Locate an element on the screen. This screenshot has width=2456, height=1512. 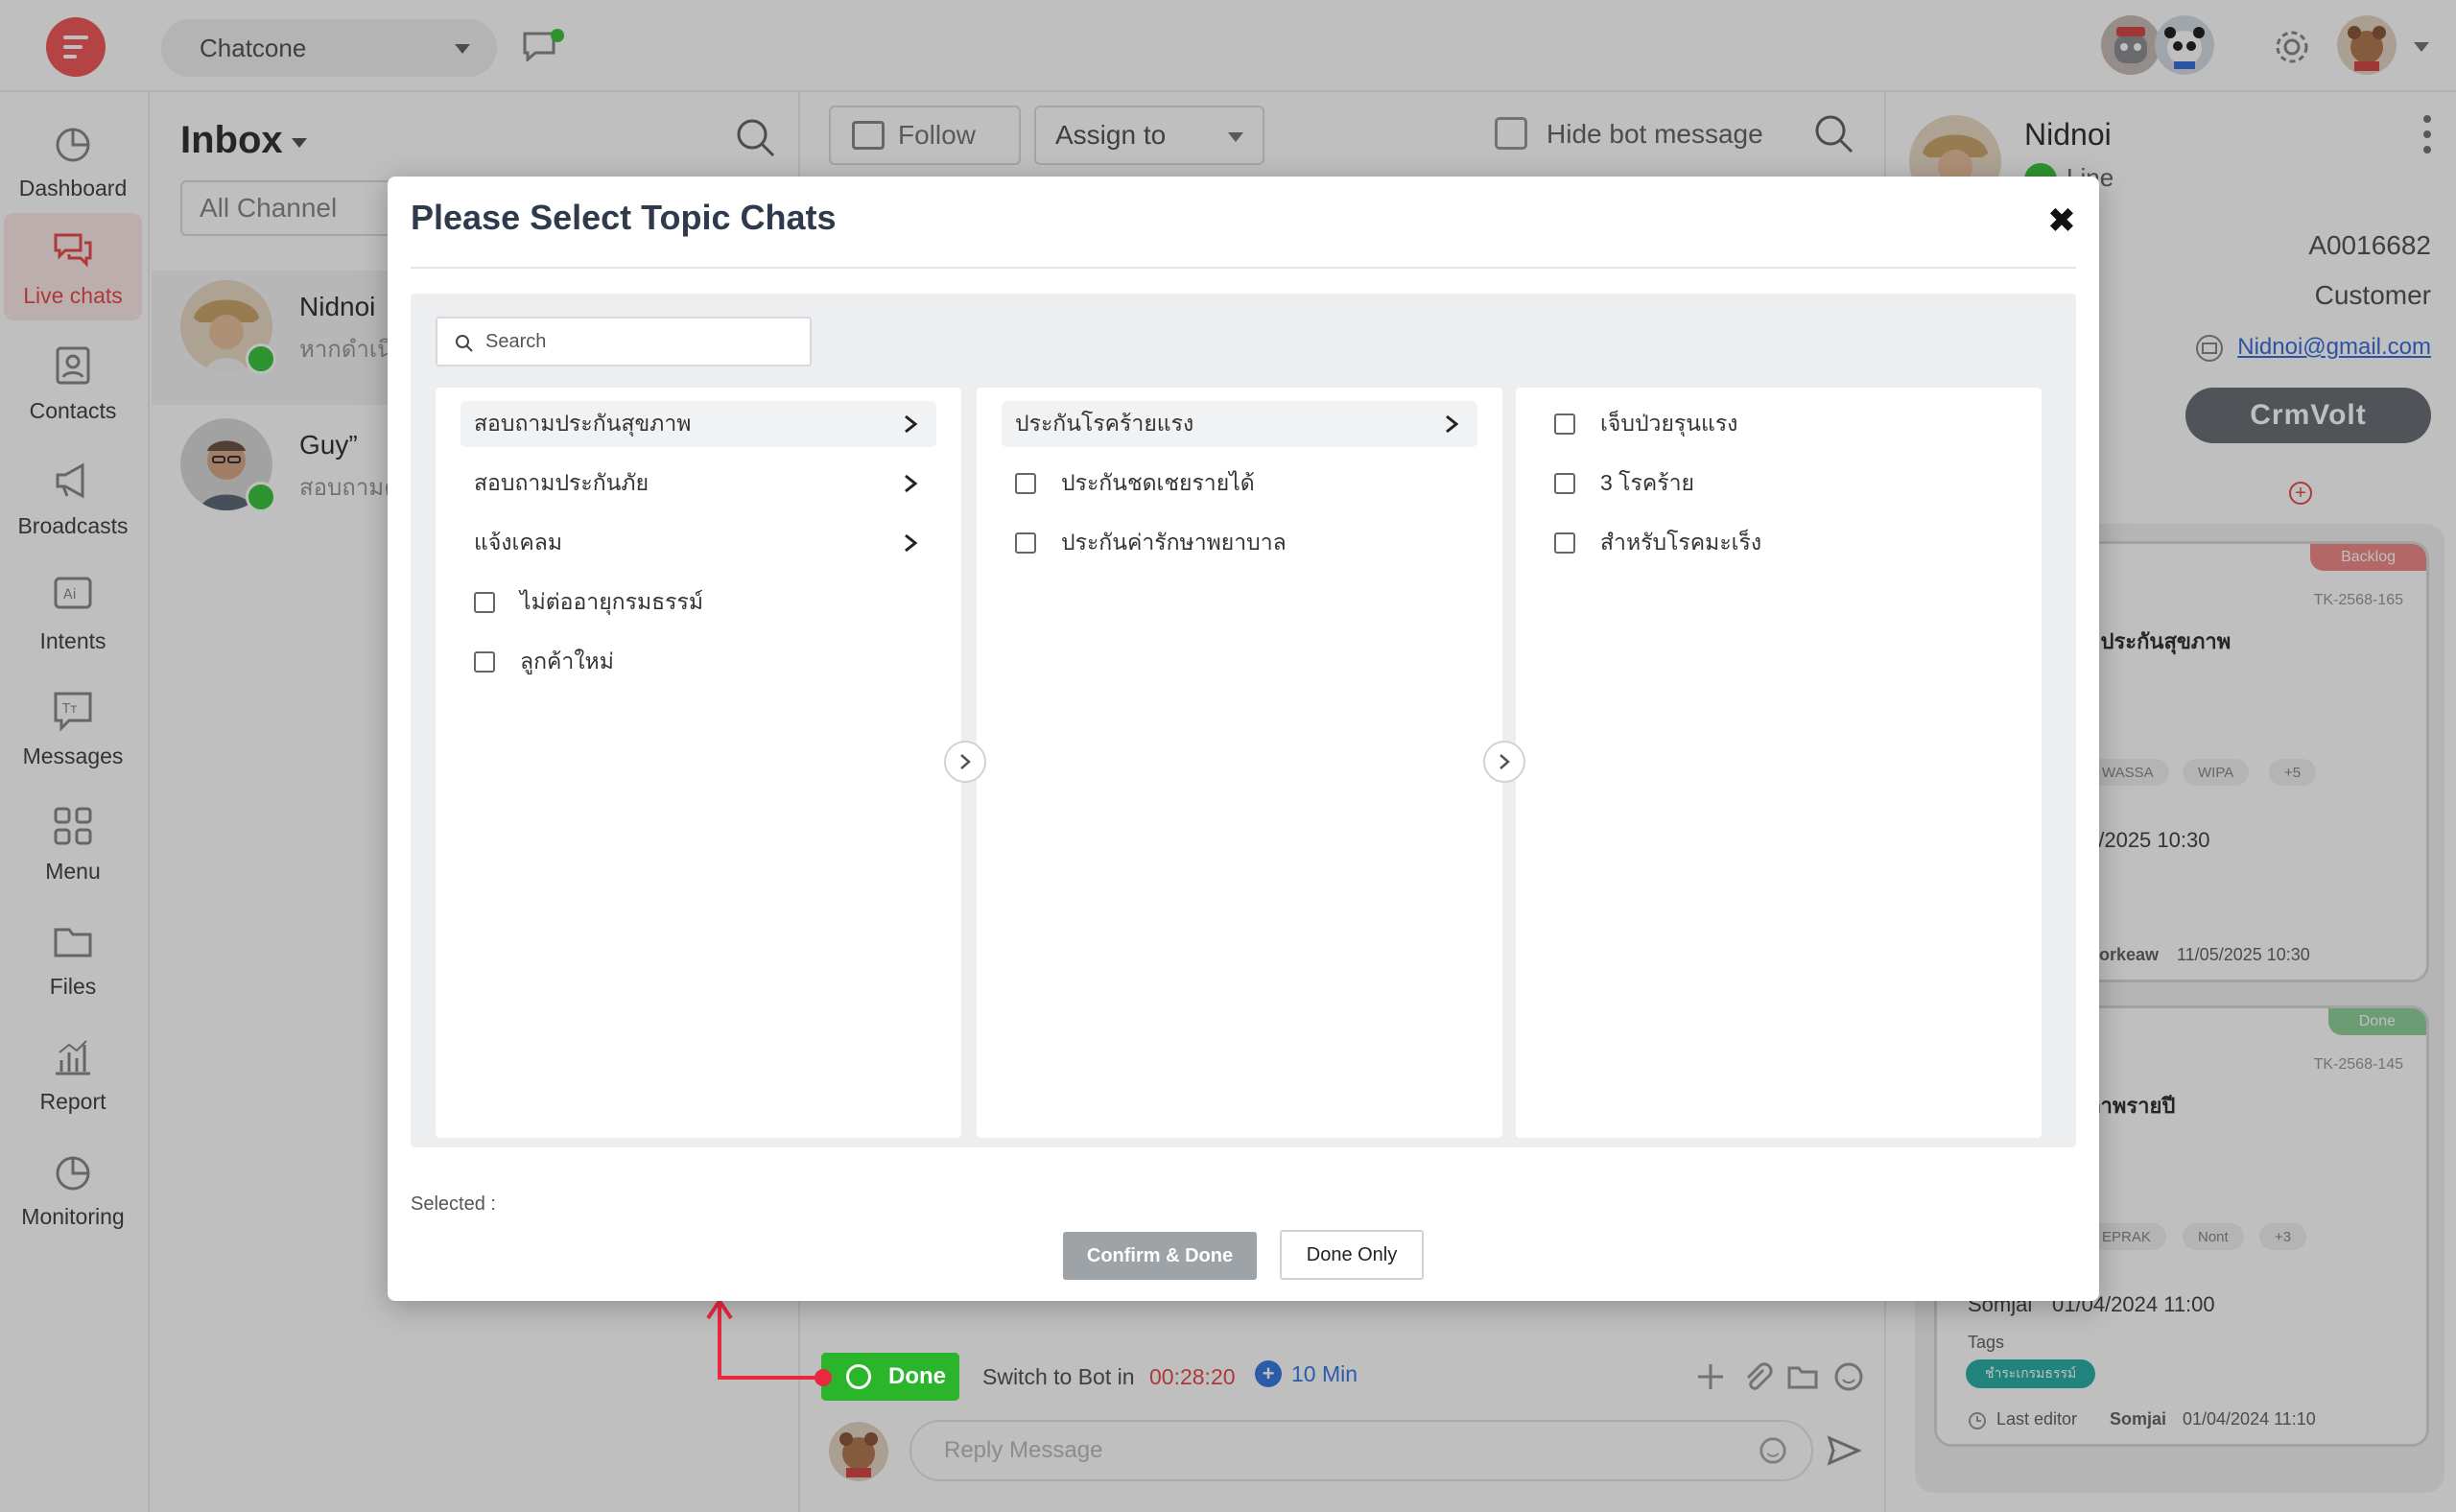
topic-item: ประกันโรคร้ายแรง is located at coordinates (1239, 424).